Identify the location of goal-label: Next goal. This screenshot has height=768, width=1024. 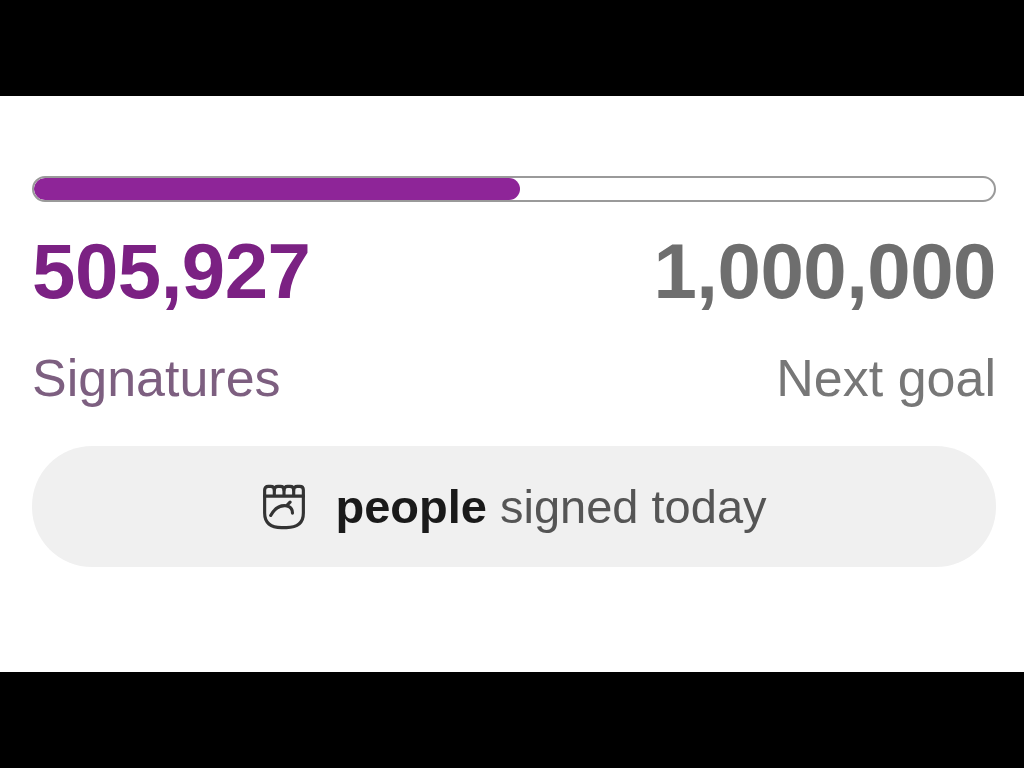
(886, 379).